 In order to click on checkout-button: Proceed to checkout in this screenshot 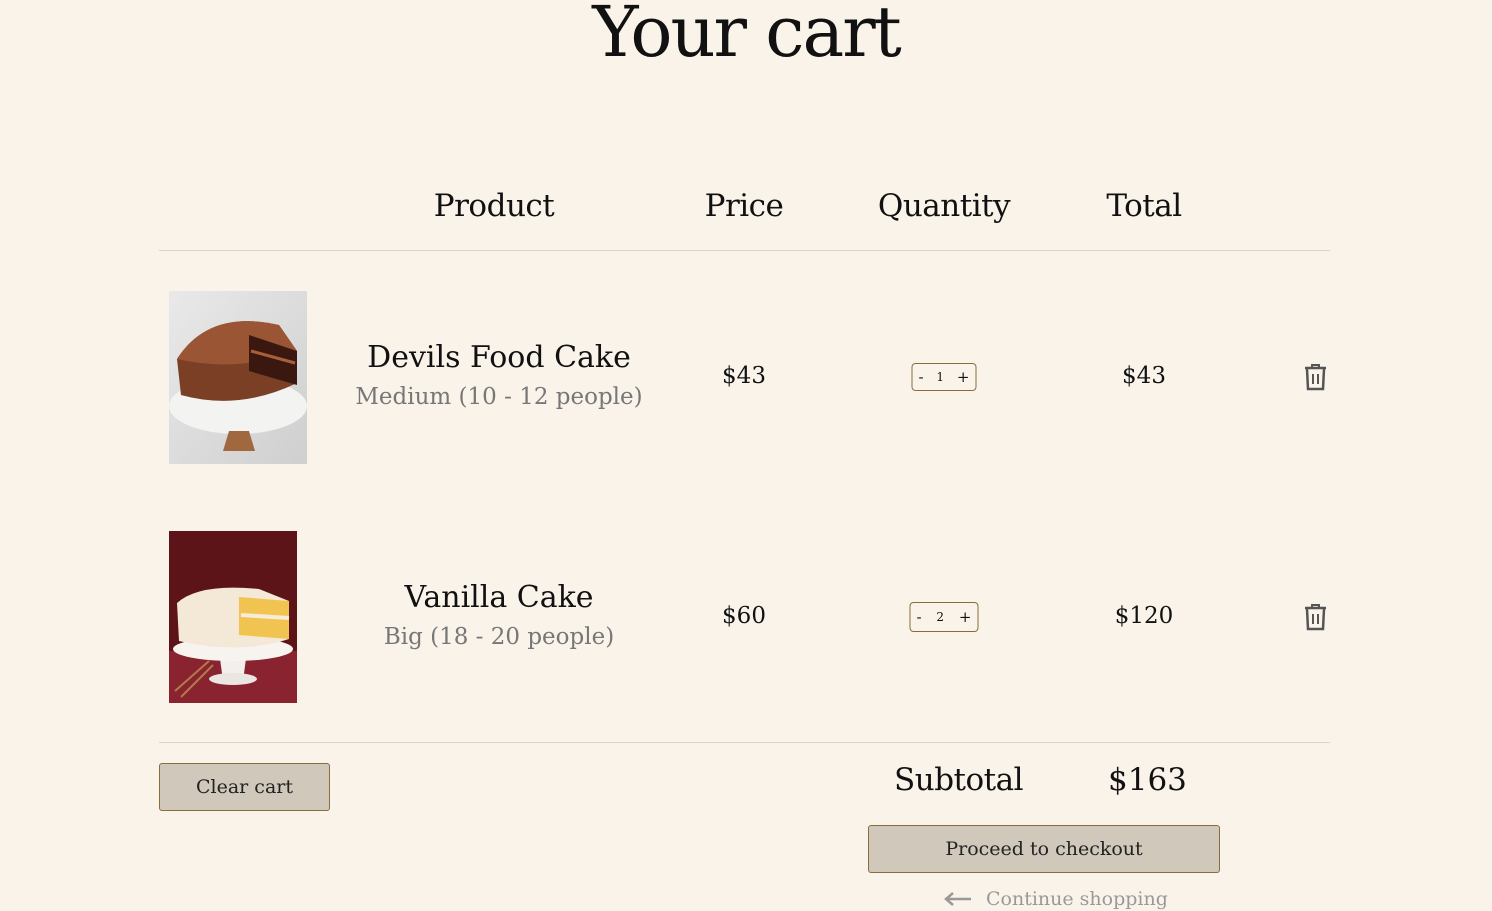, I will do `click(1044, 849)`.